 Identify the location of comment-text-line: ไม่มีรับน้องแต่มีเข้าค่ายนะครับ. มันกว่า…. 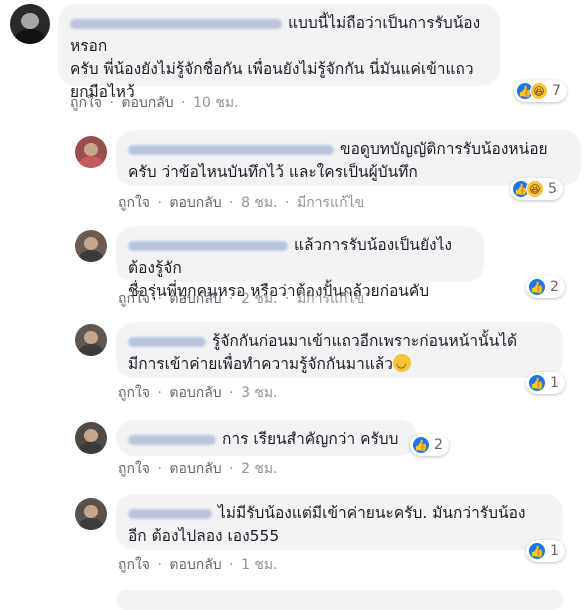
(372, 513).